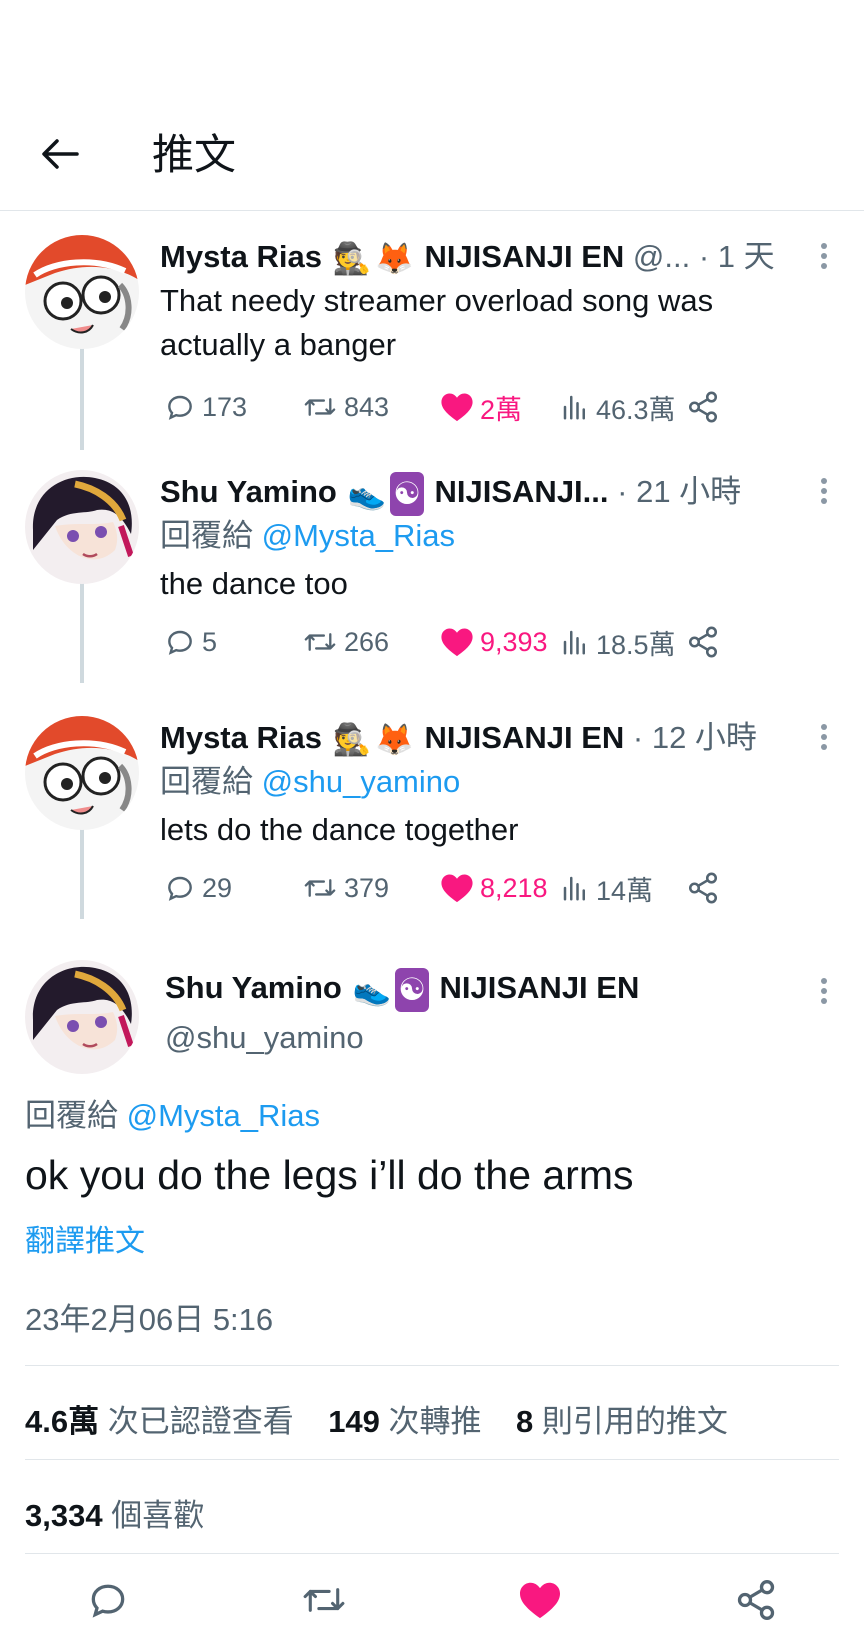 This screenshot has width=864, height=1647. What do you see at coordinates (198, 888) in the screenshot?
I see `reply-button: 29` at bounding box center [198, 888].